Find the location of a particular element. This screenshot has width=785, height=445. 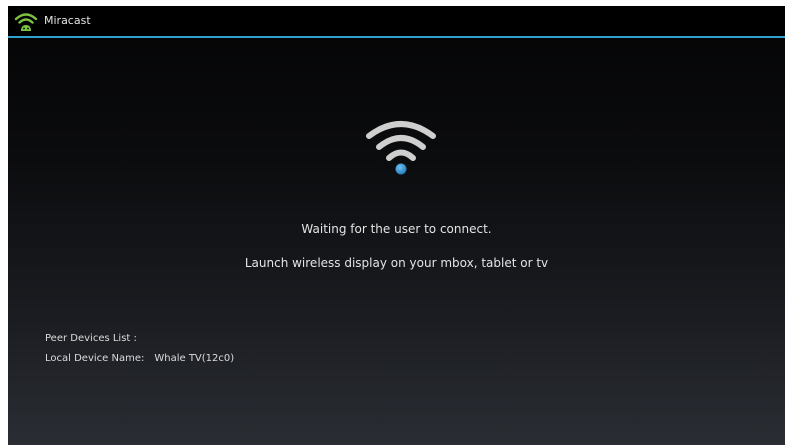

local-device-name-row: Local Device Name: Whale TV(12c0) is located at coordinates (139, 359).